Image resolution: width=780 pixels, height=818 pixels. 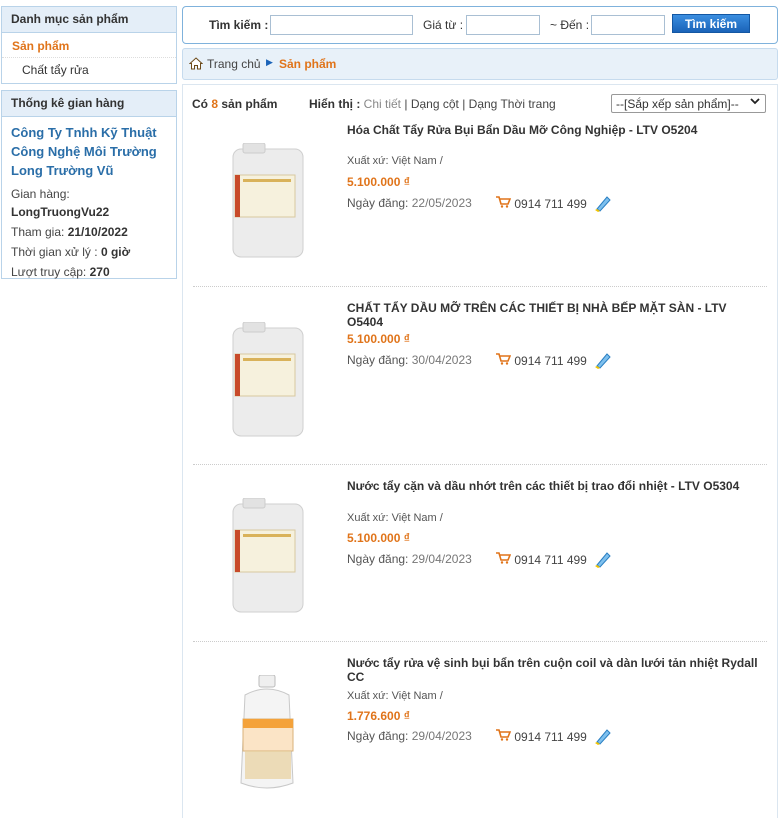 I want to click on breadcrumb-arrow-icon: ▶, so click(x=269, y=62).